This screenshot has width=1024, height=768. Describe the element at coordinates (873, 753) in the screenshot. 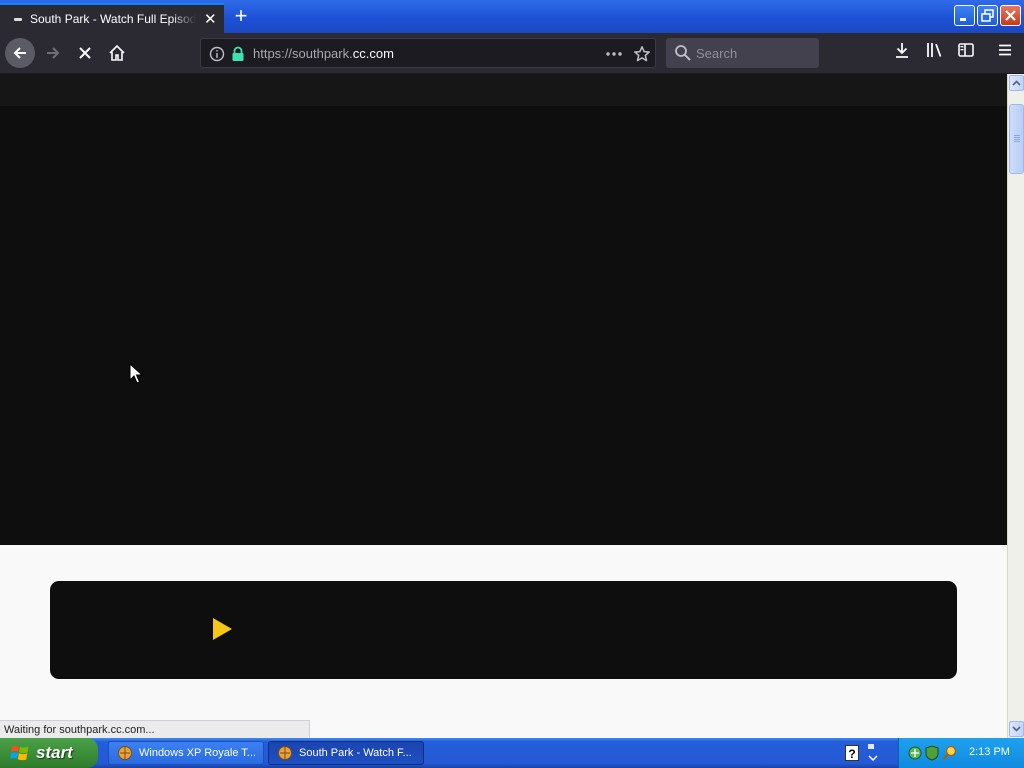

I see `notification-arrow-icon` at that location.